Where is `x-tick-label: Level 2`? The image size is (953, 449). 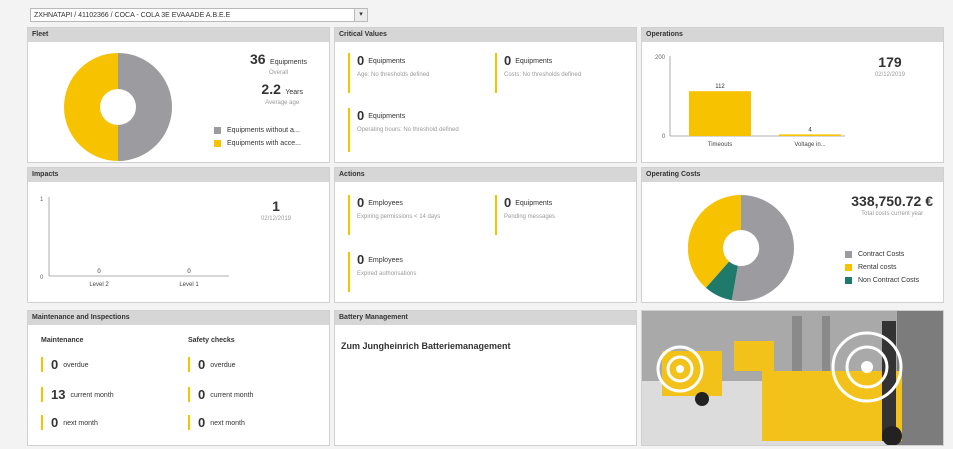 x-tick-label: Level 2 is located at coordinates (99, 285).